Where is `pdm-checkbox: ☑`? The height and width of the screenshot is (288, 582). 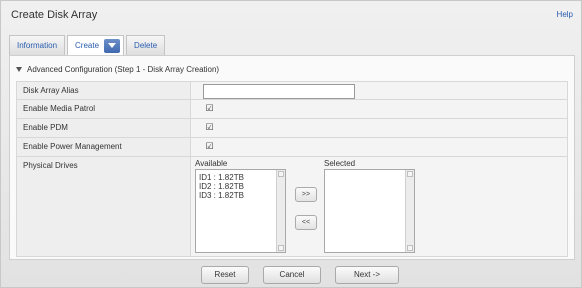
pdm-checkbox: ☑ is located at coordinates (209, 127).